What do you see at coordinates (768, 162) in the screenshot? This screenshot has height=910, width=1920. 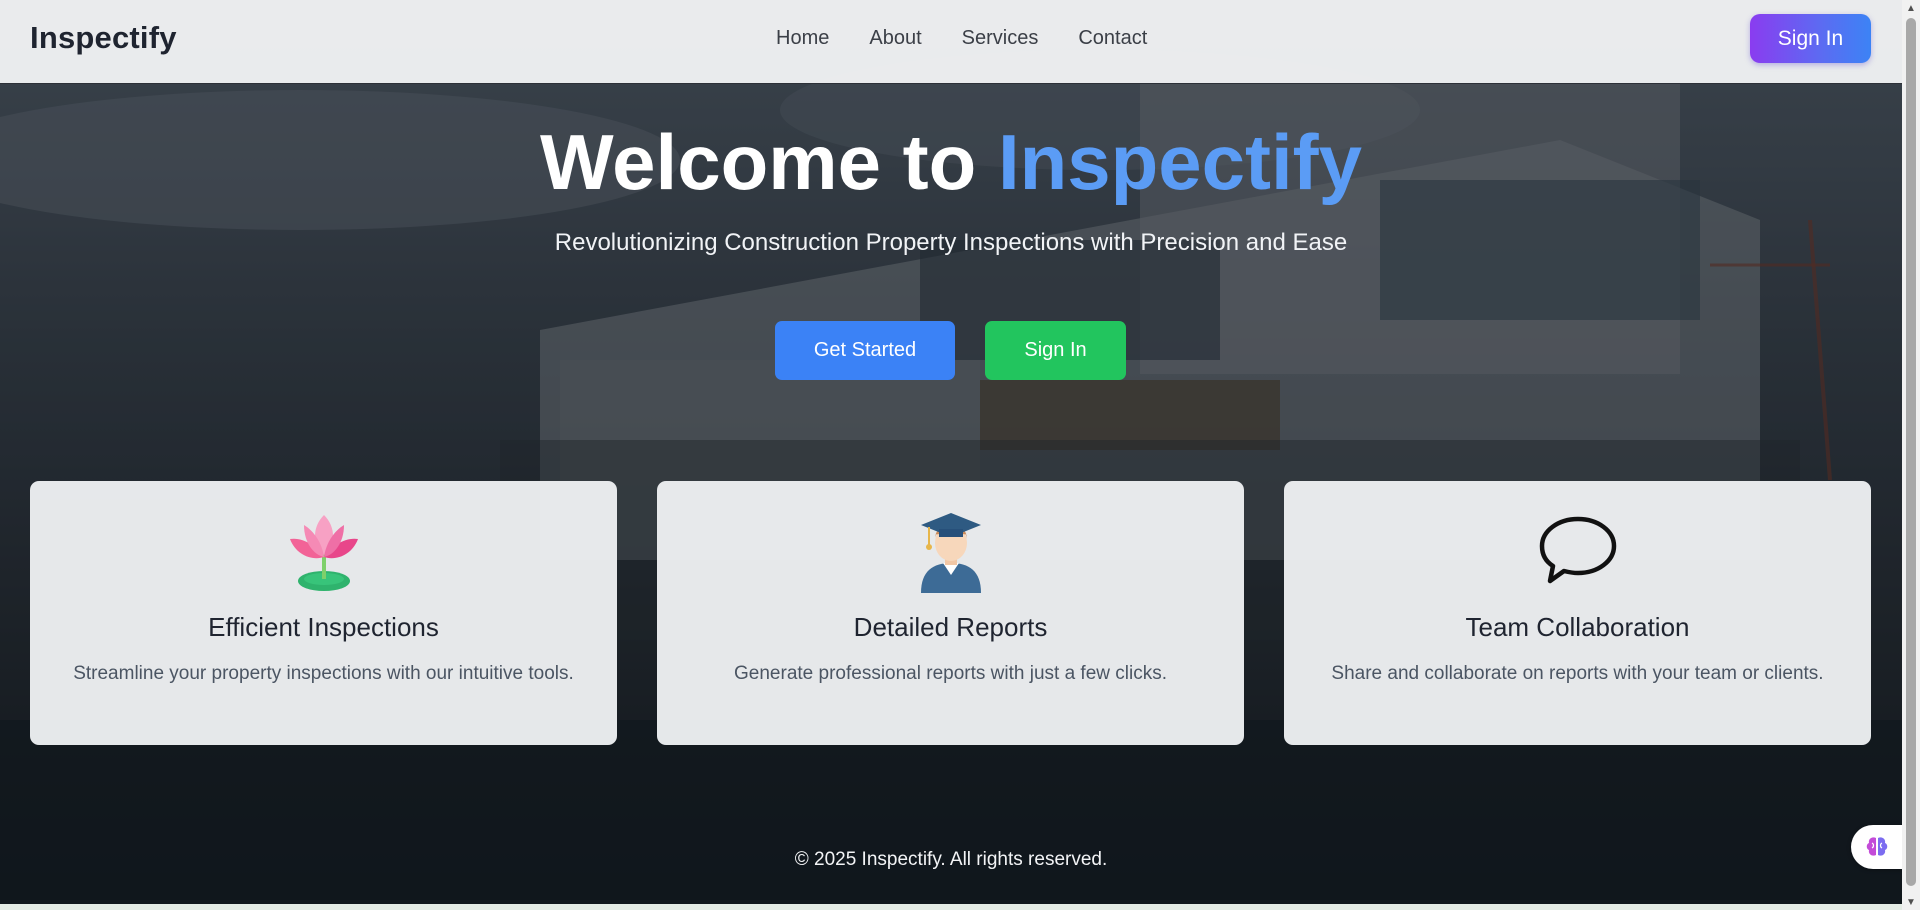 I see `hero-title-prefix: Welcome to` at bounding box center [768, 162].